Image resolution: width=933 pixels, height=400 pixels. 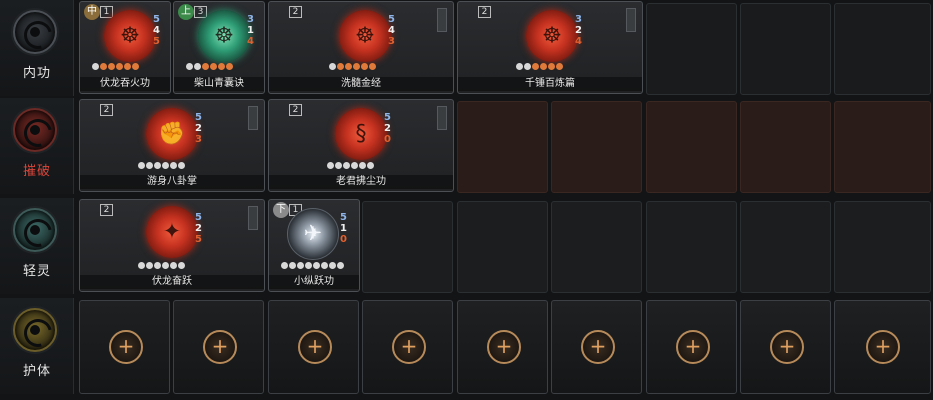 I want to click on skill-card-xisui-jinjing: 2 ☸ 5 4 3 洗髓金经, so click(x=361, y=47).